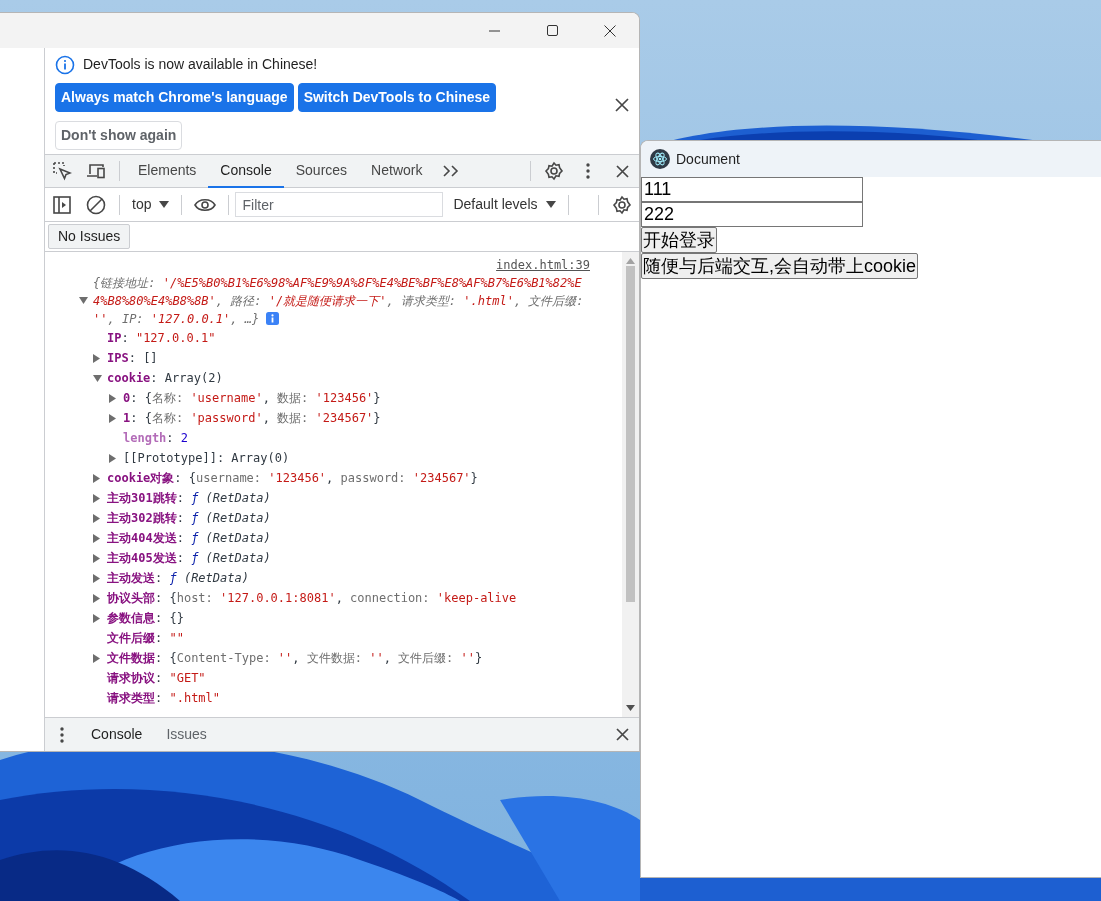 The image size is (1101, 901). I want to click on property-text: length: 2, so click(156, 438).